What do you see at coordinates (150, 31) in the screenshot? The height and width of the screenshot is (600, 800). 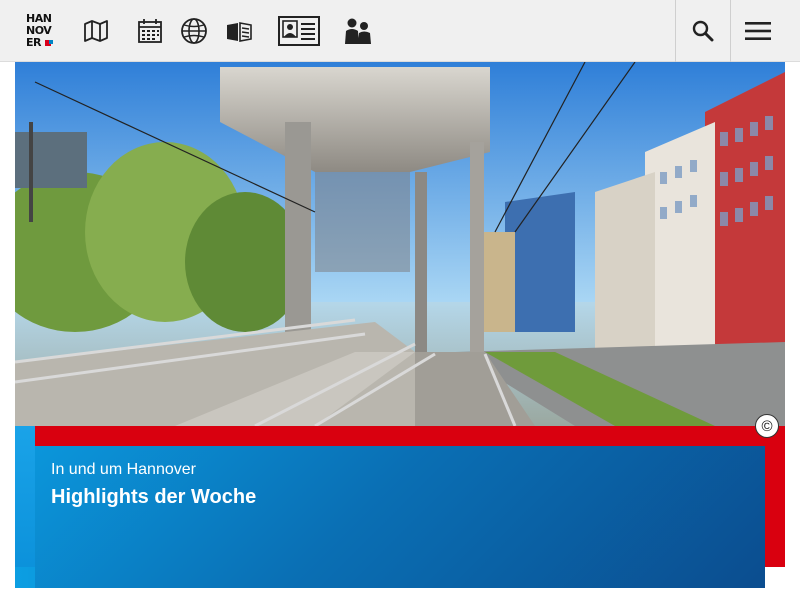 I see `calendar-icon` at bounding box center [150, 31].